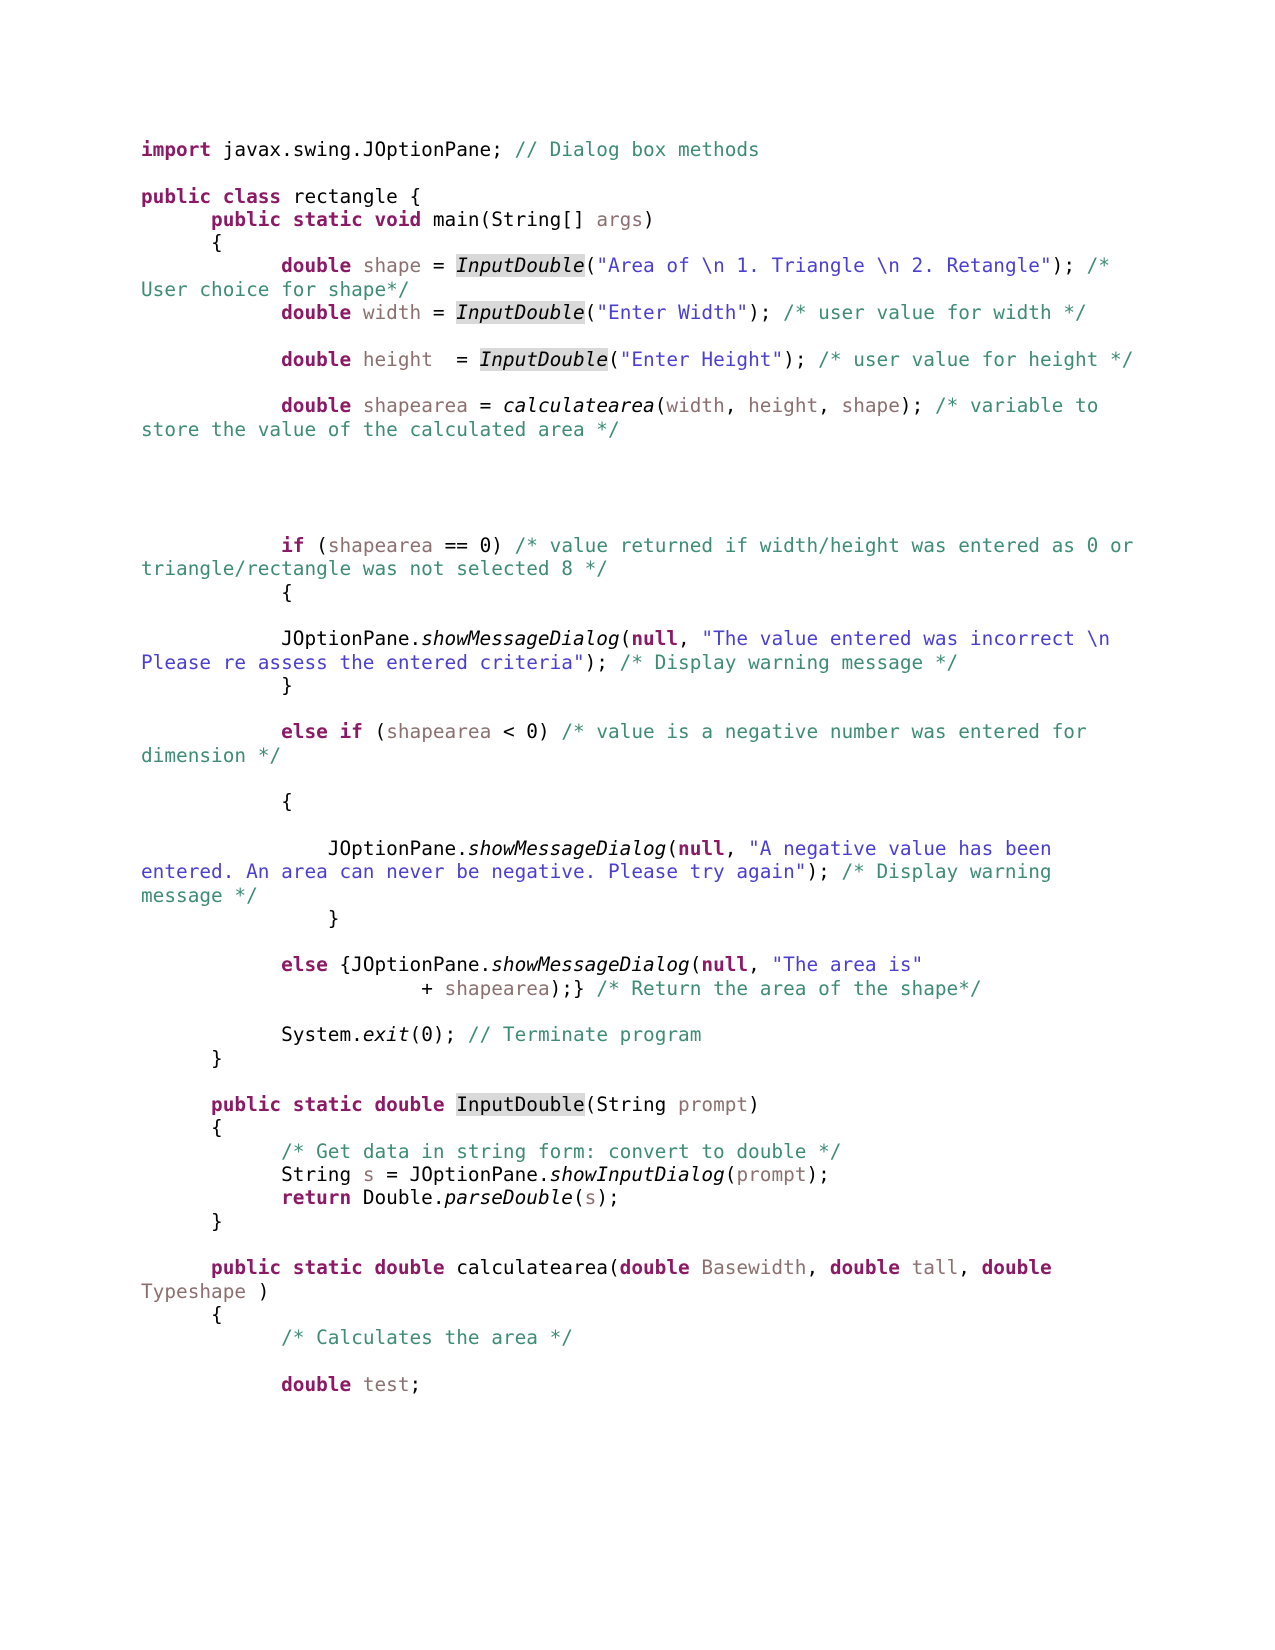  I want to click on token-pl: JOptionPane., so click(281, 639).